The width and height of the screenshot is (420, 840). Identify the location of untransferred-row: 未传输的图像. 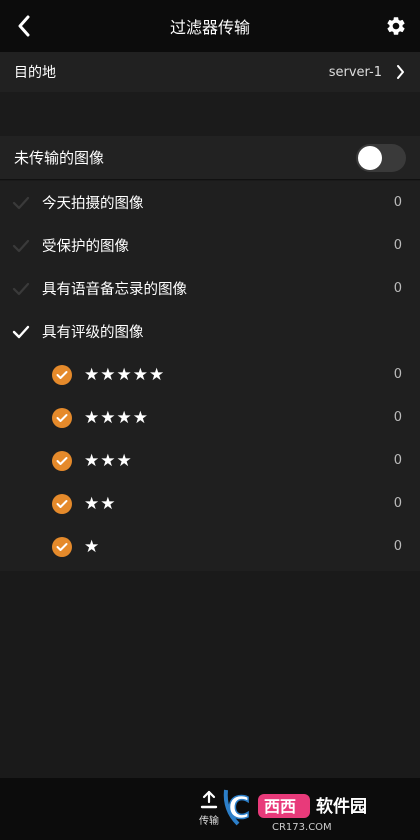
(210, 158).